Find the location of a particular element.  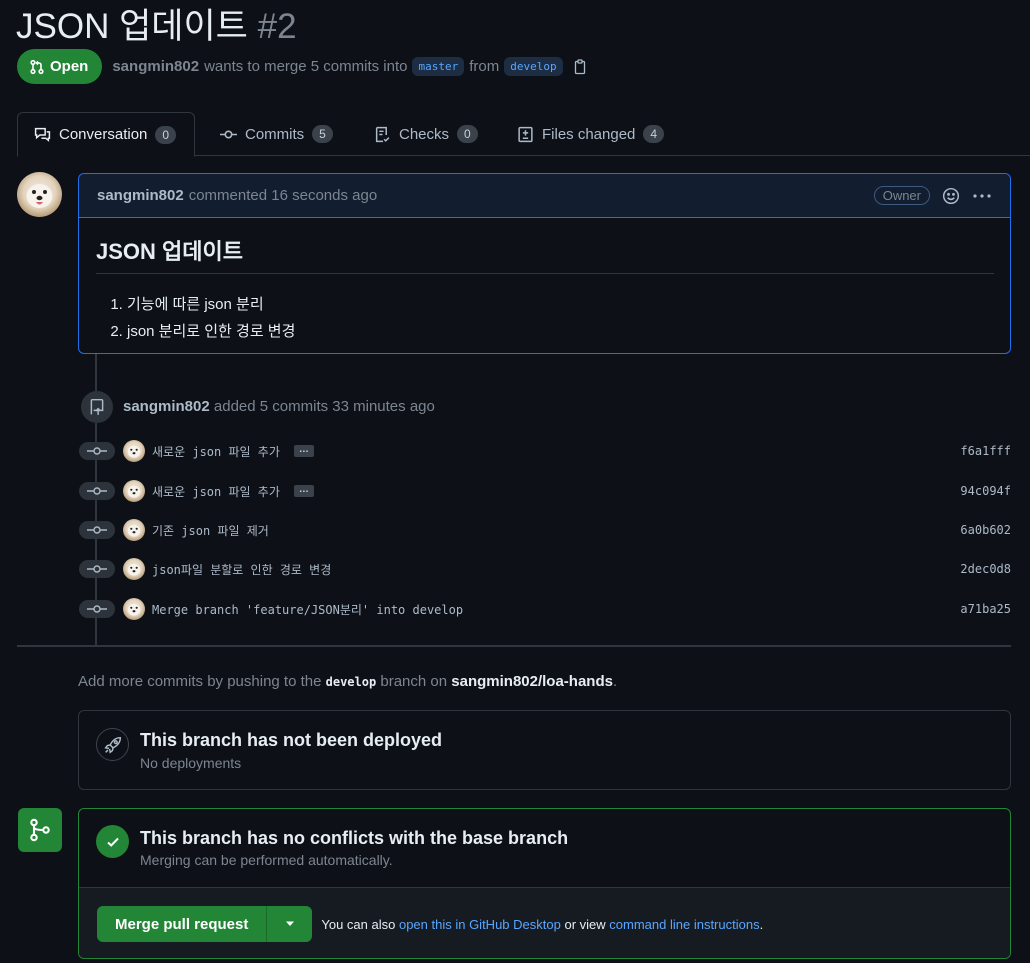

commit-sha: f6a1fff is located at coordinates (985, 451).